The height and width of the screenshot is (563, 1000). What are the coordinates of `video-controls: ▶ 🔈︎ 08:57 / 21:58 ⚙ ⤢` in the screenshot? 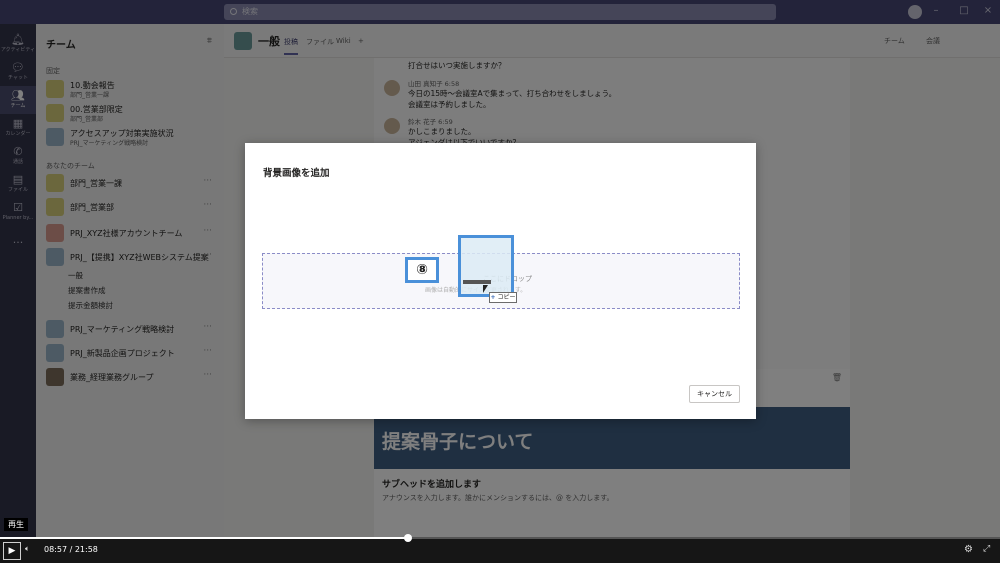 It's located at (500, 548).